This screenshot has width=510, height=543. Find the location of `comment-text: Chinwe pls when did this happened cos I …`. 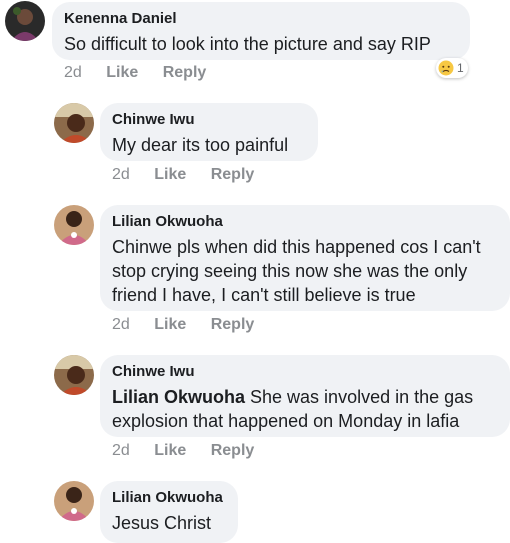

comment-text: Chinwe pls when did this happened cos I … is located at coordinates (296, 271).